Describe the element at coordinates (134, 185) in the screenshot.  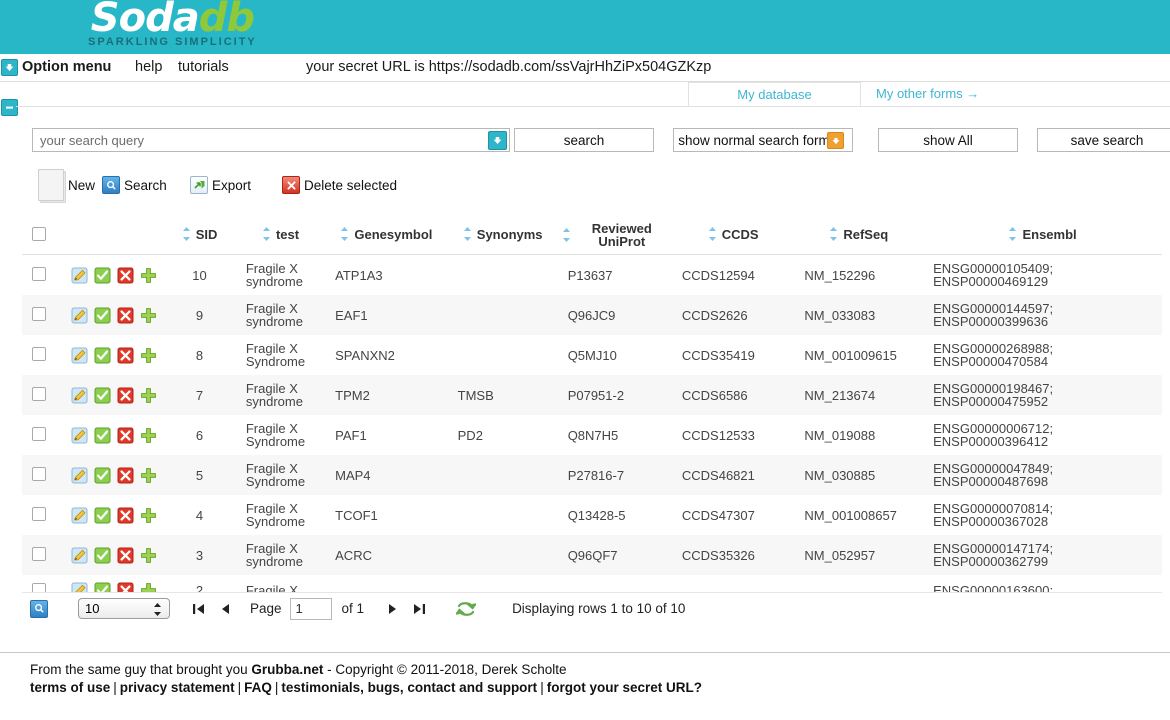
I see `search-records-button: Search` at that location.